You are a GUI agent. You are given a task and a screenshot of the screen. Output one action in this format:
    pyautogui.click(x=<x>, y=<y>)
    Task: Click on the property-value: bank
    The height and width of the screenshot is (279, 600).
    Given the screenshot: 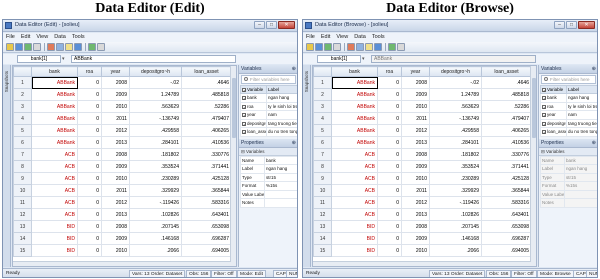 What is the action you would take?
    pyautogui.click(x=280, y=160)
    